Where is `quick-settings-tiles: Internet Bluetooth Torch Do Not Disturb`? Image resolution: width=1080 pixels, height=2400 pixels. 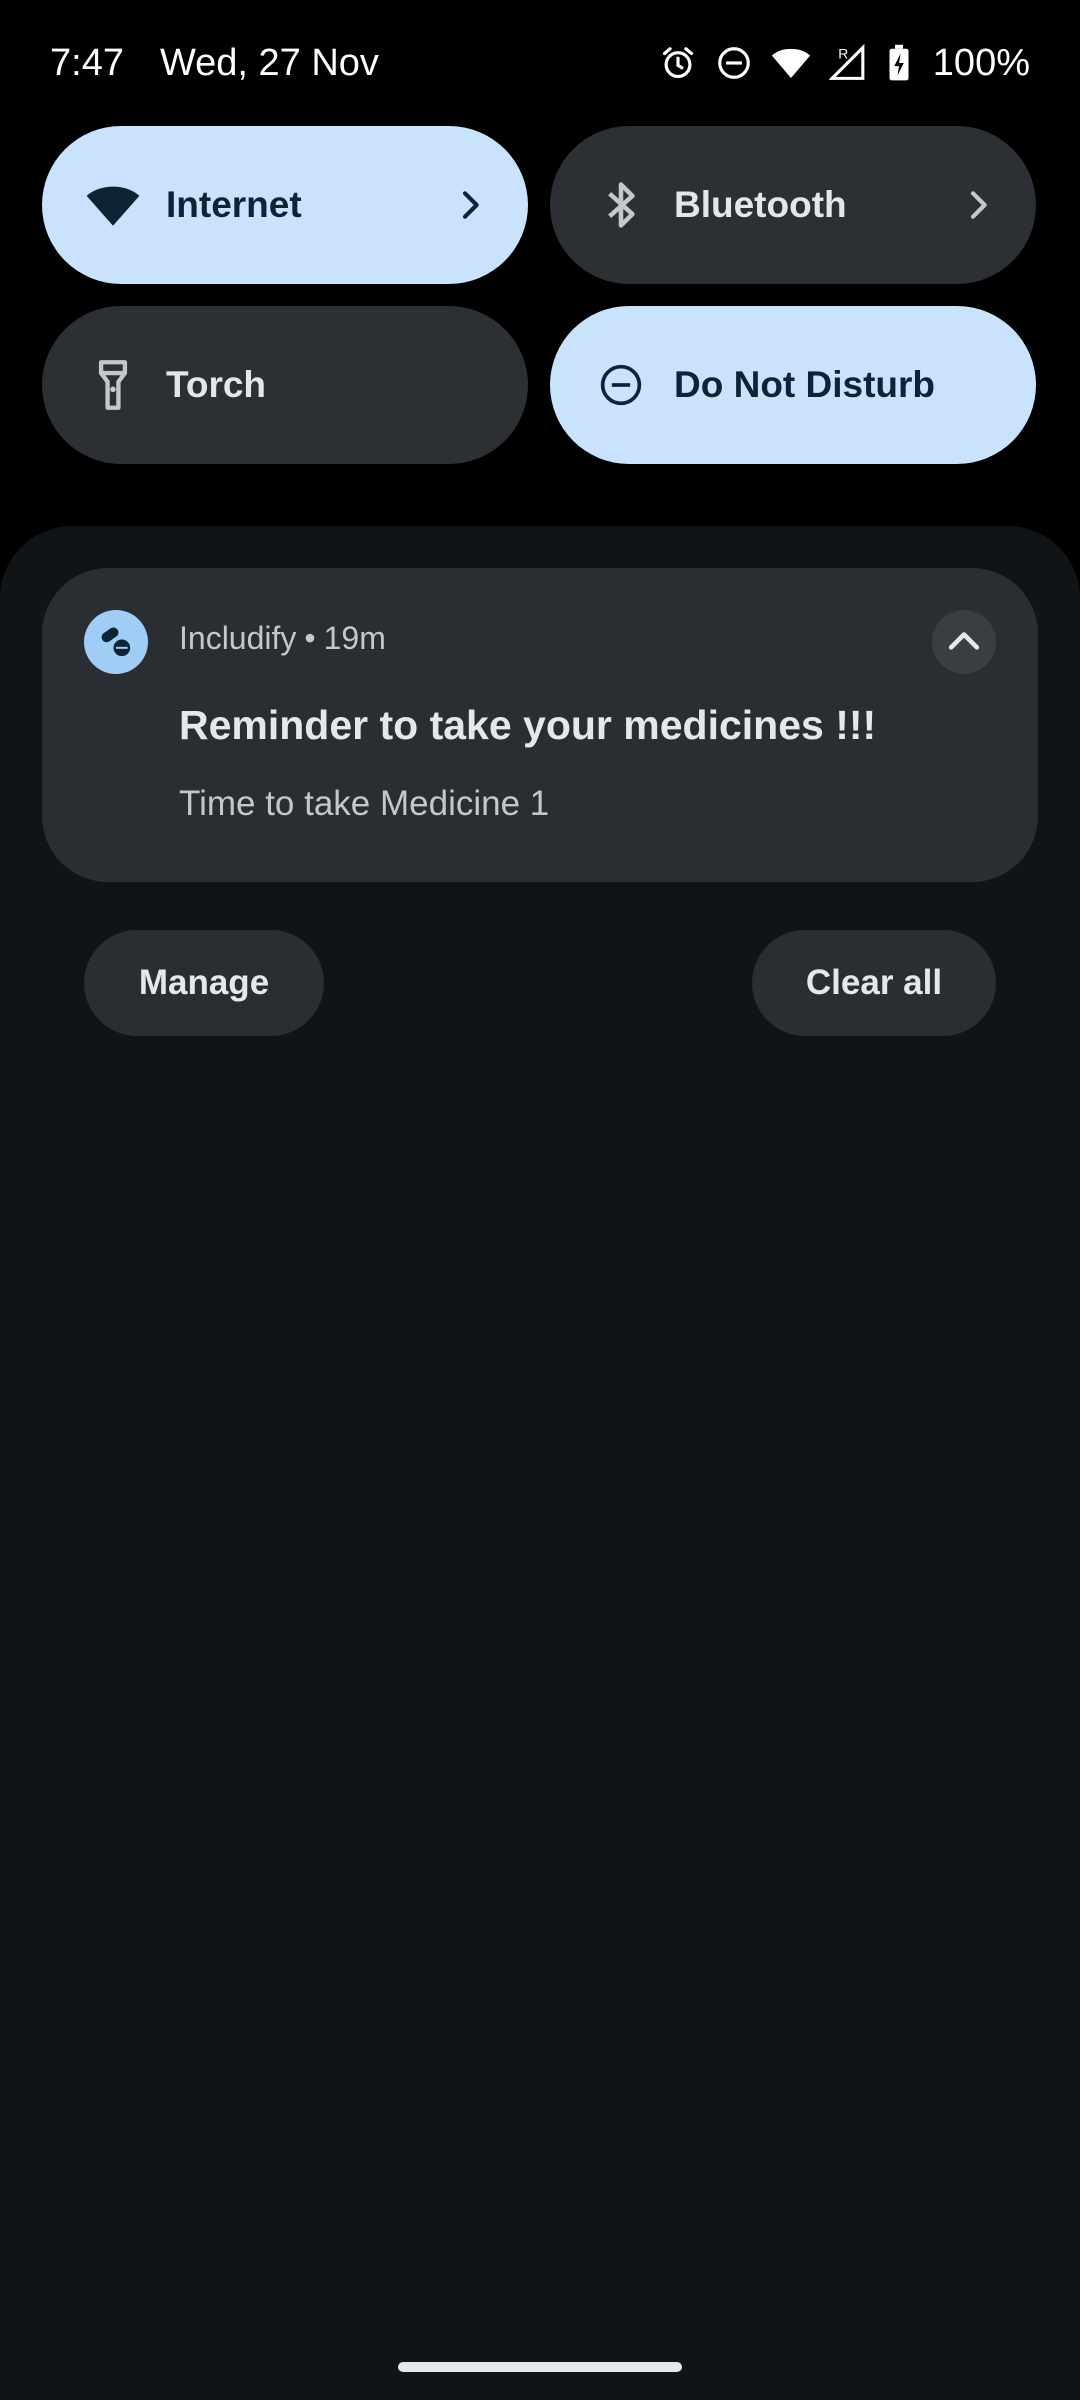
quick-settings-tiles: Internet Bluetooth Torch Do Not Disturb is located at coordinates (540, 295).